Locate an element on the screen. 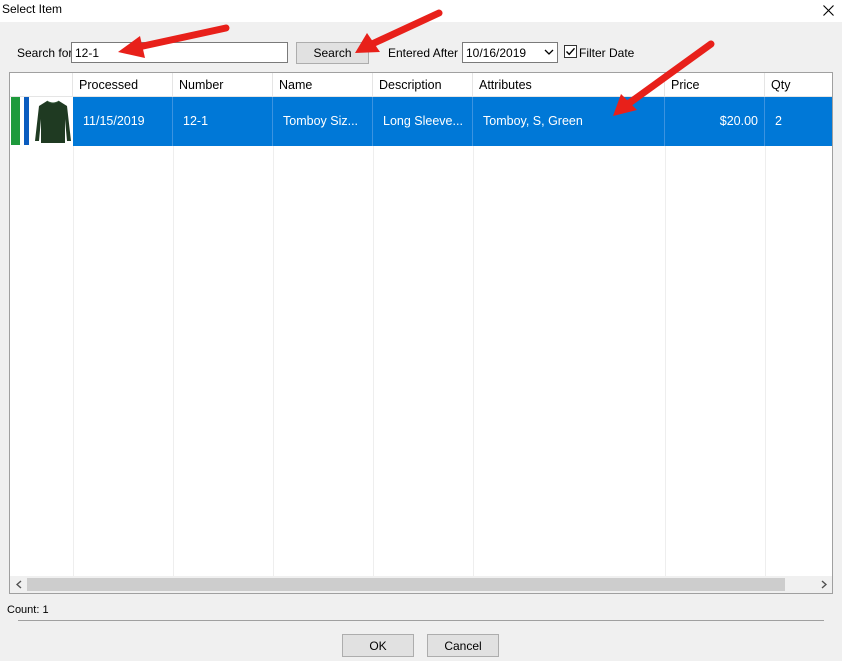 Image resolution: width=842 pixels, height=661 pixels. header-processed: Processed is located at coordinates (145, 85).